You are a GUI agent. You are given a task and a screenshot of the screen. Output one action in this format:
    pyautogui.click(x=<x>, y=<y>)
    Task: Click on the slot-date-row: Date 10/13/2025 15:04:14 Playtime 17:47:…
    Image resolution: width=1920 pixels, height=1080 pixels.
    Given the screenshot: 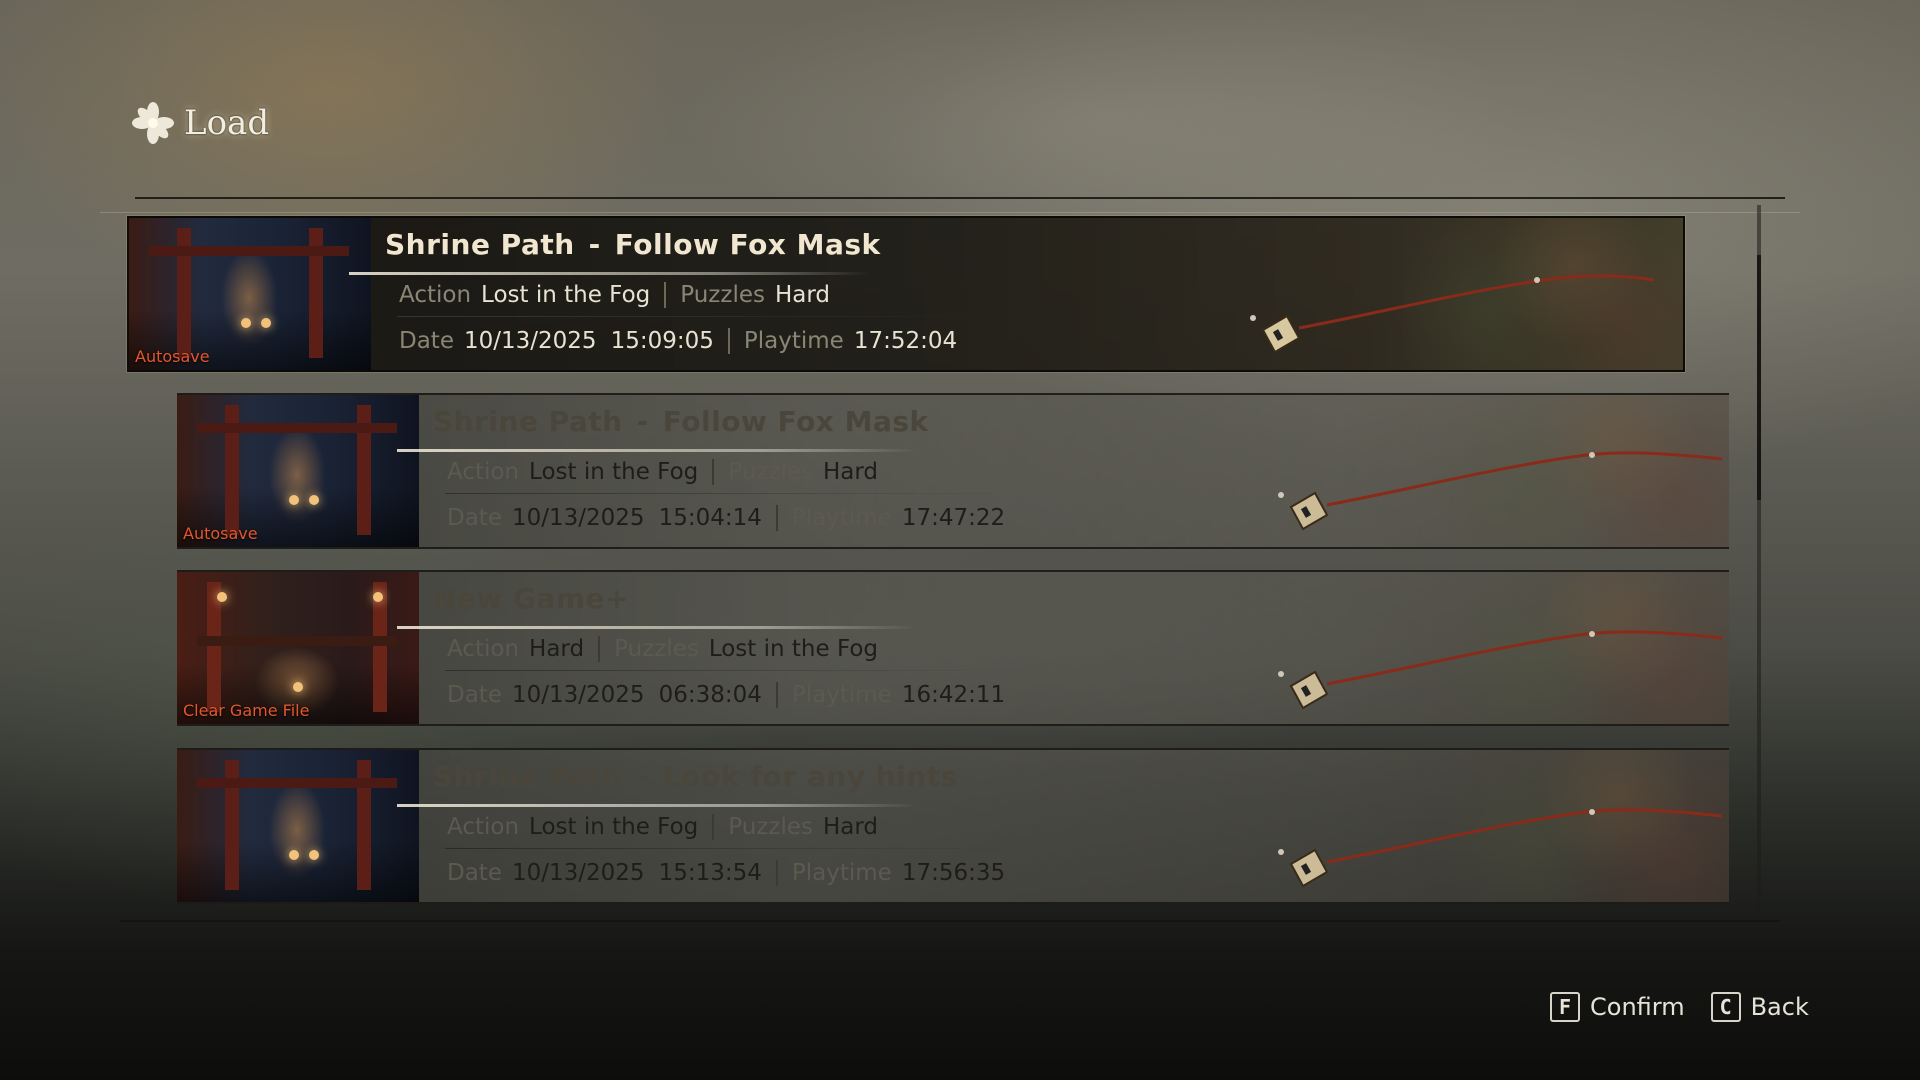 What is the action you would take?
    pyautogui.click(x=726, y=518)
    